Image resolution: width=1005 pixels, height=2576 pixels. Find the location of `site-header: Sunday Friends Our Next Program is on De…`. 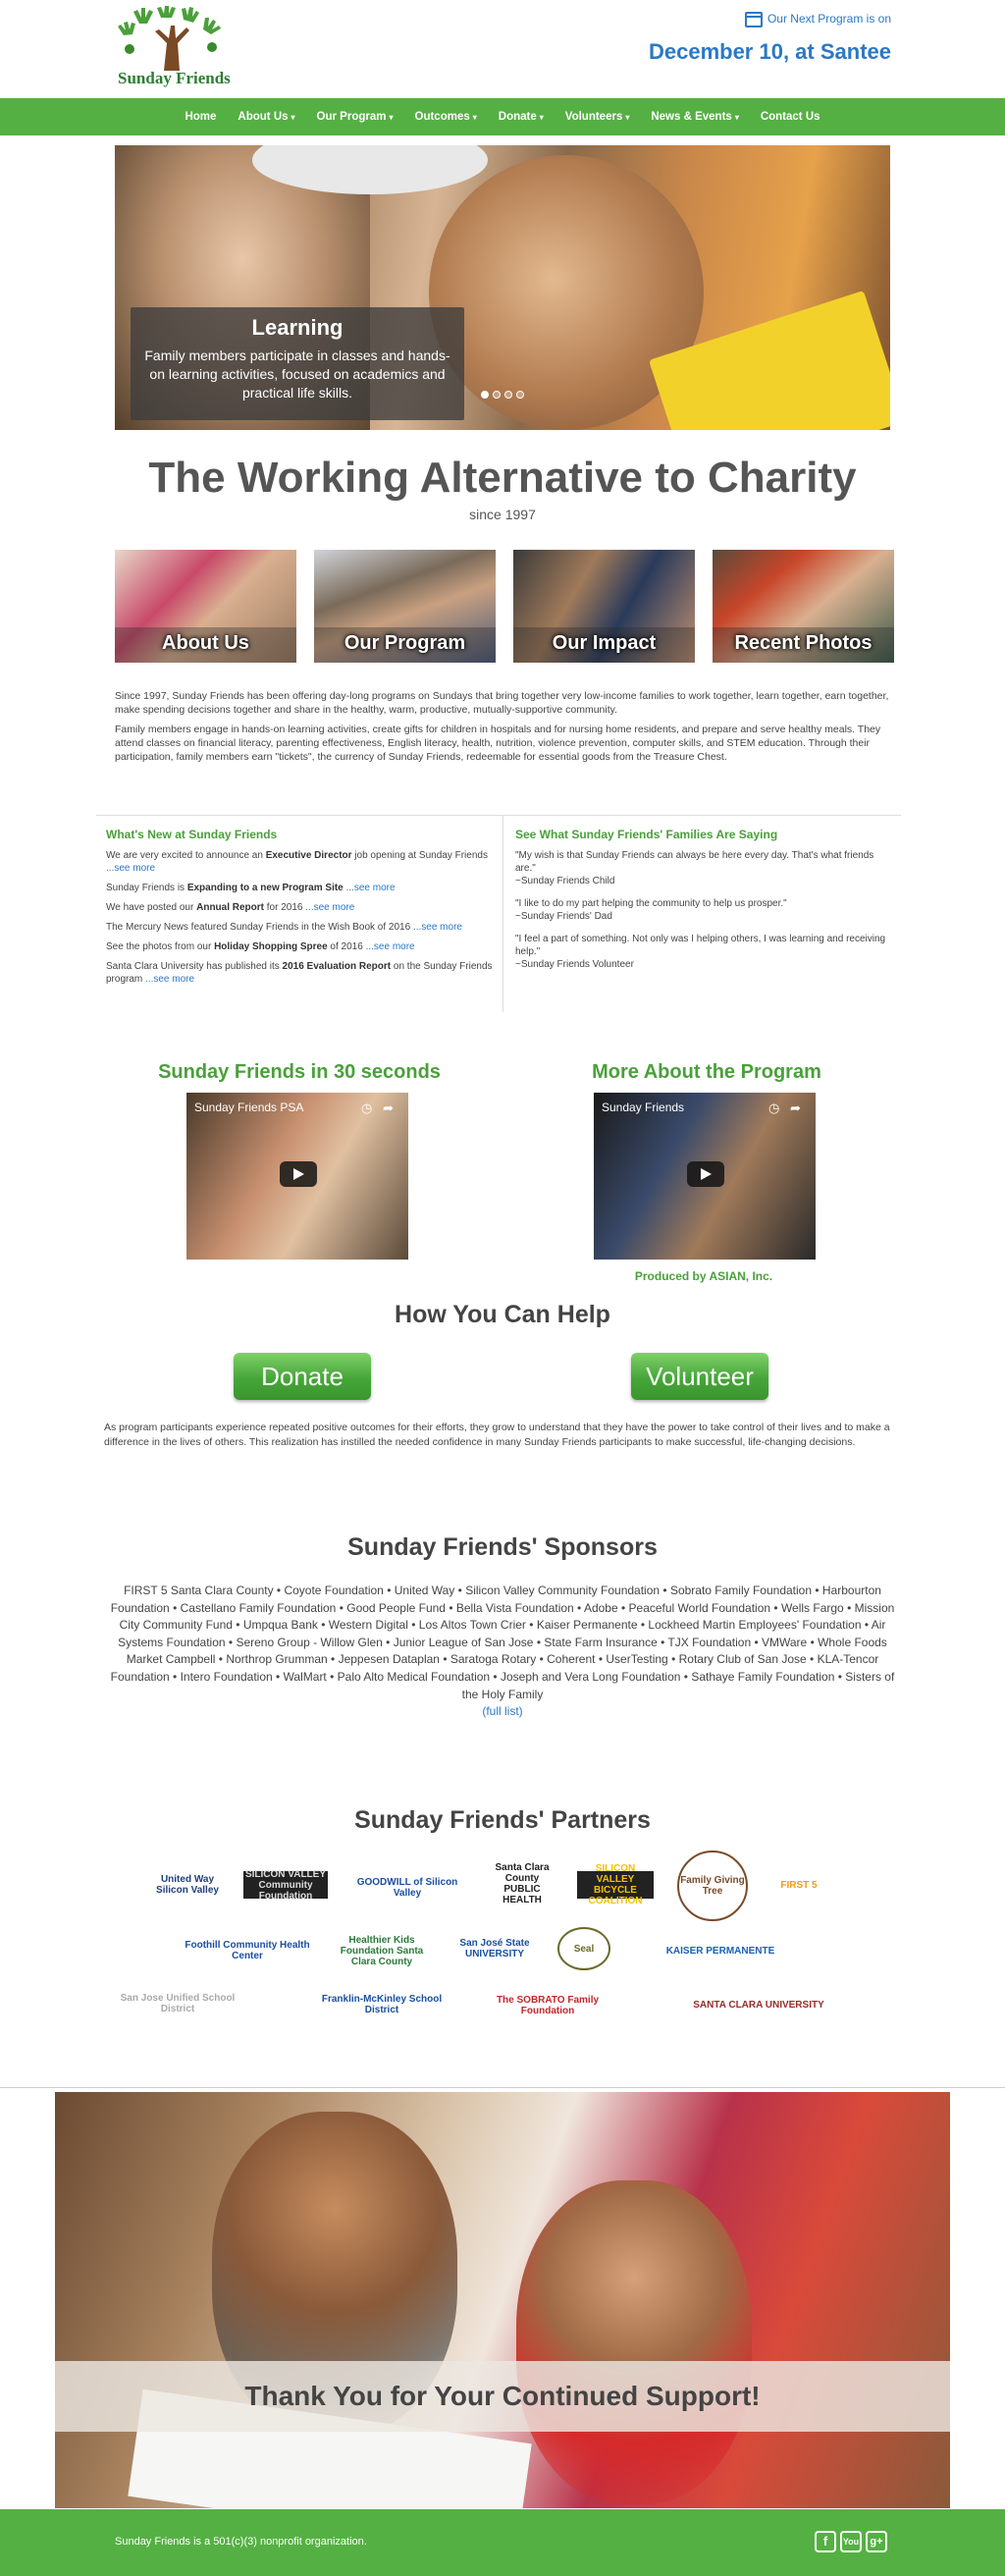

site-header: Sunday Friends Our Next Program is on De… is located at coordinates (502, 49).